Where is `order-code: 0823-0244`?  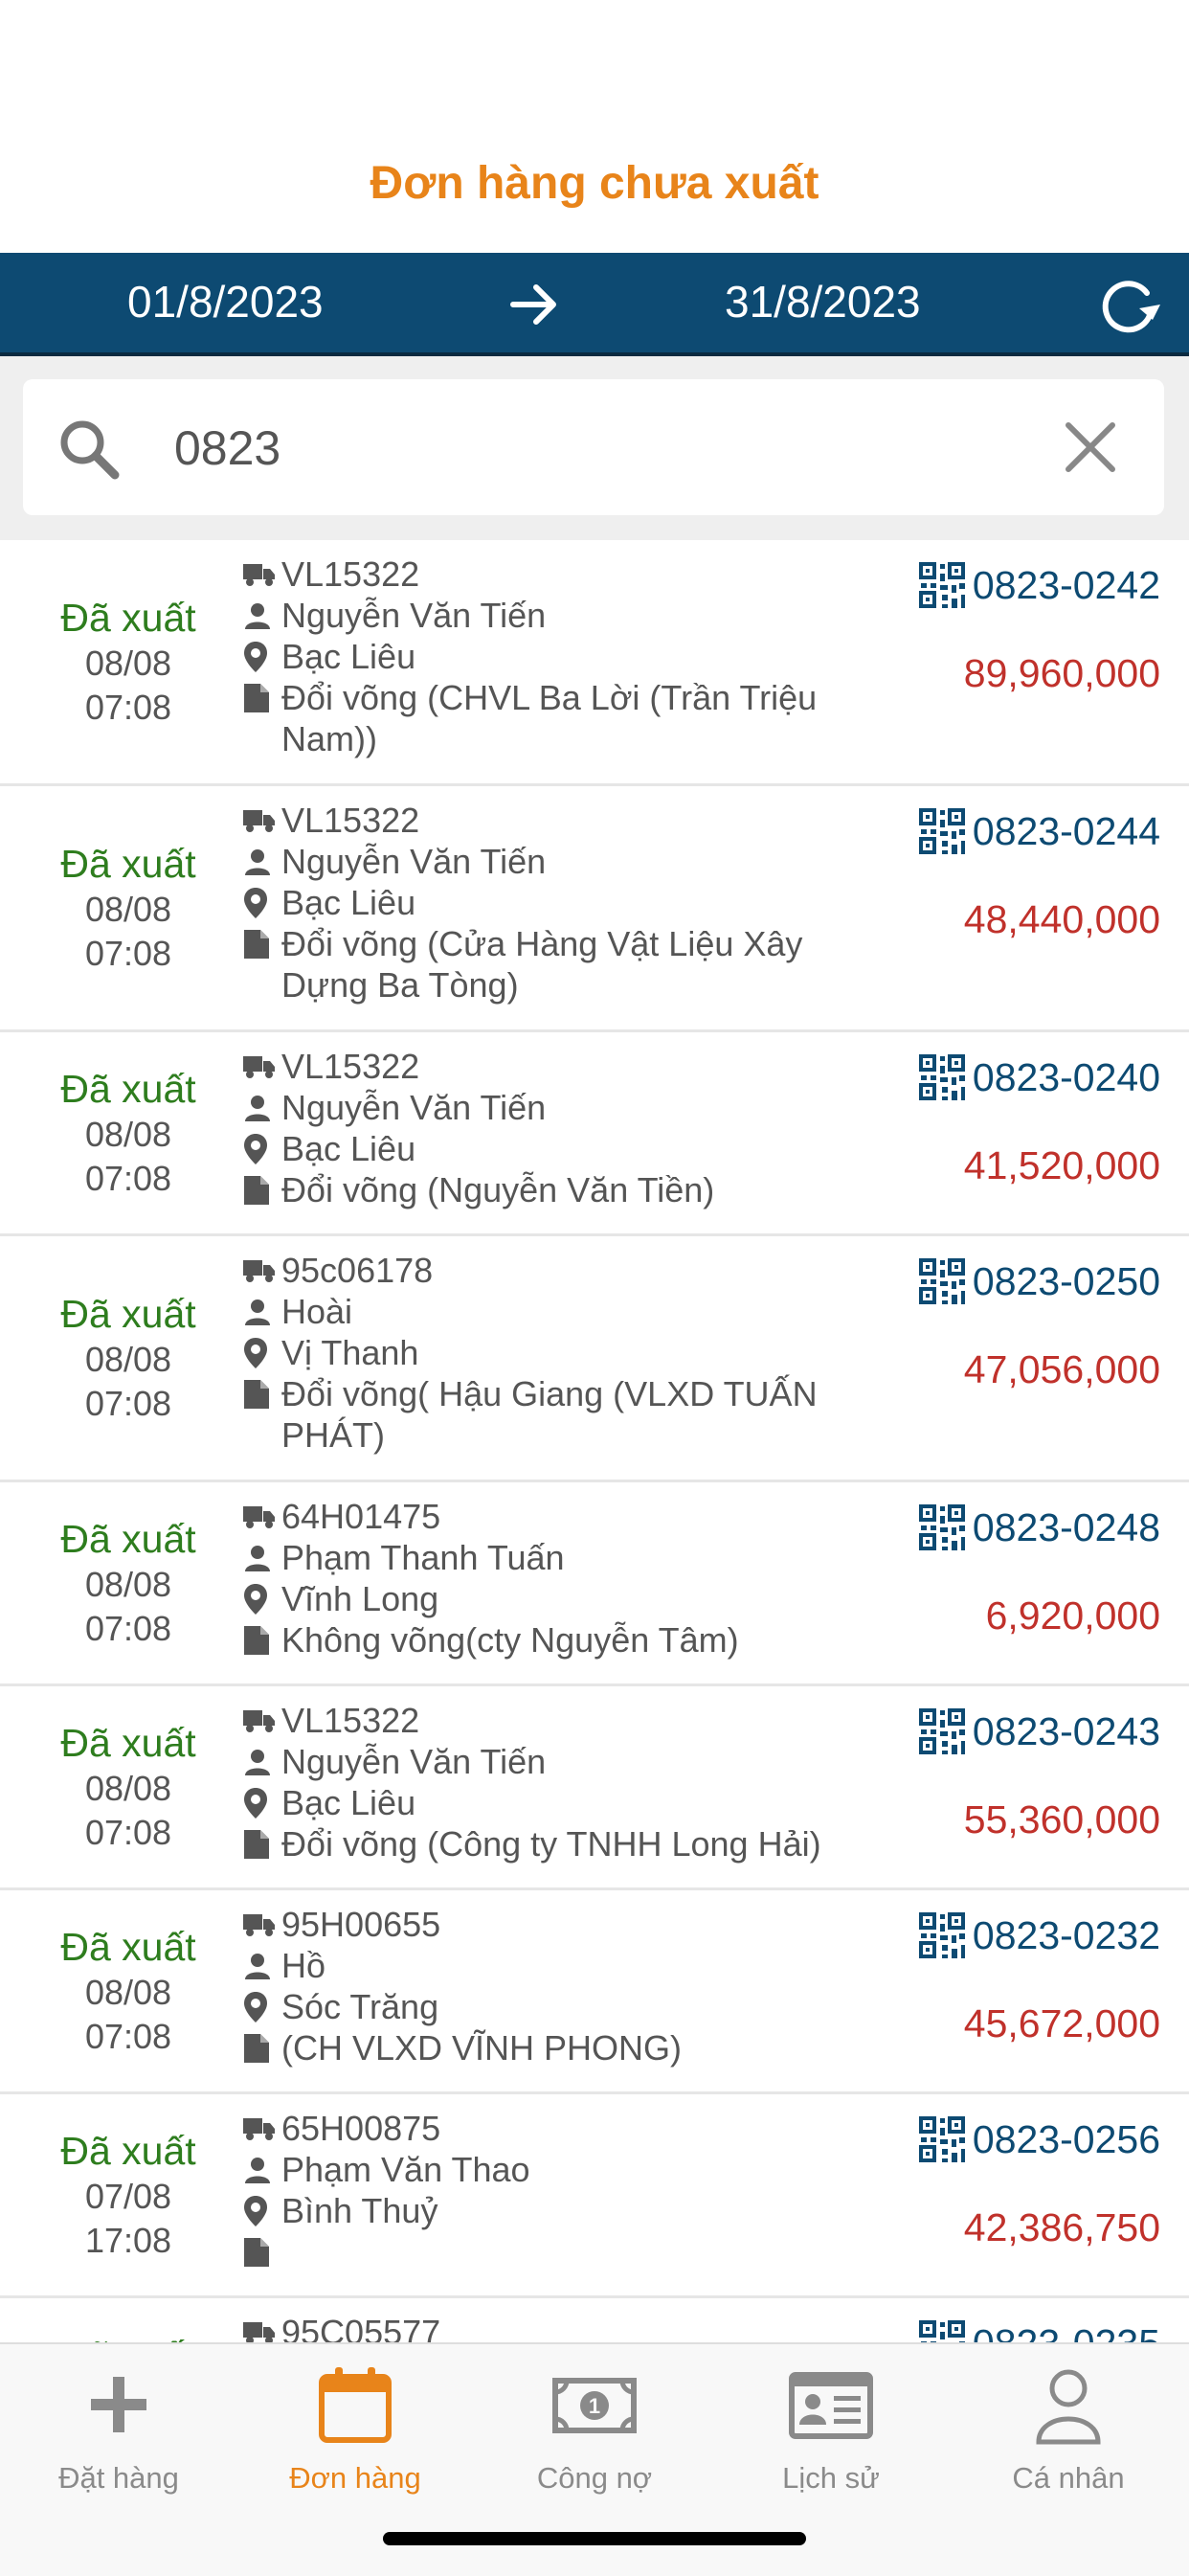
order-code: 0823-0244 is located at coordinates (1066, 831).